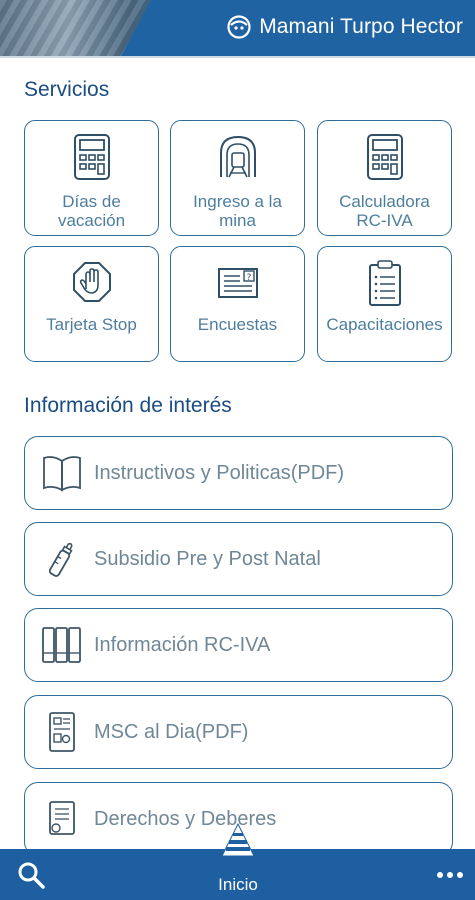 The width and height of the screenshot is (475, 900). I want to click on tile-ingreso-a-la-mina: Ingreso a la mina, so click(237, 178).